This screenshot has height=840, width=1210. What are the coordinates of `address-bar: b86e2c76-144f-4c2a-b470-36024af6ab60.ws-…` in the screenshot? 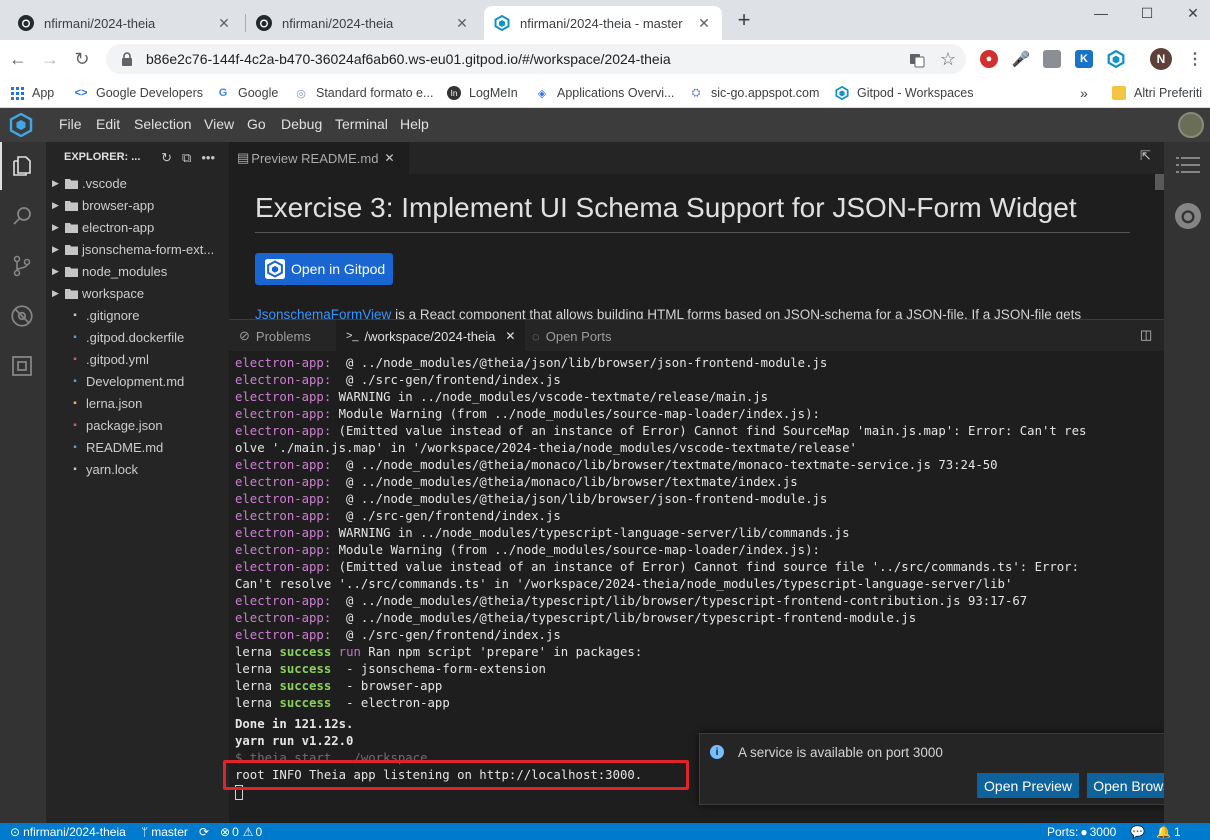 It's located at (536, 59).